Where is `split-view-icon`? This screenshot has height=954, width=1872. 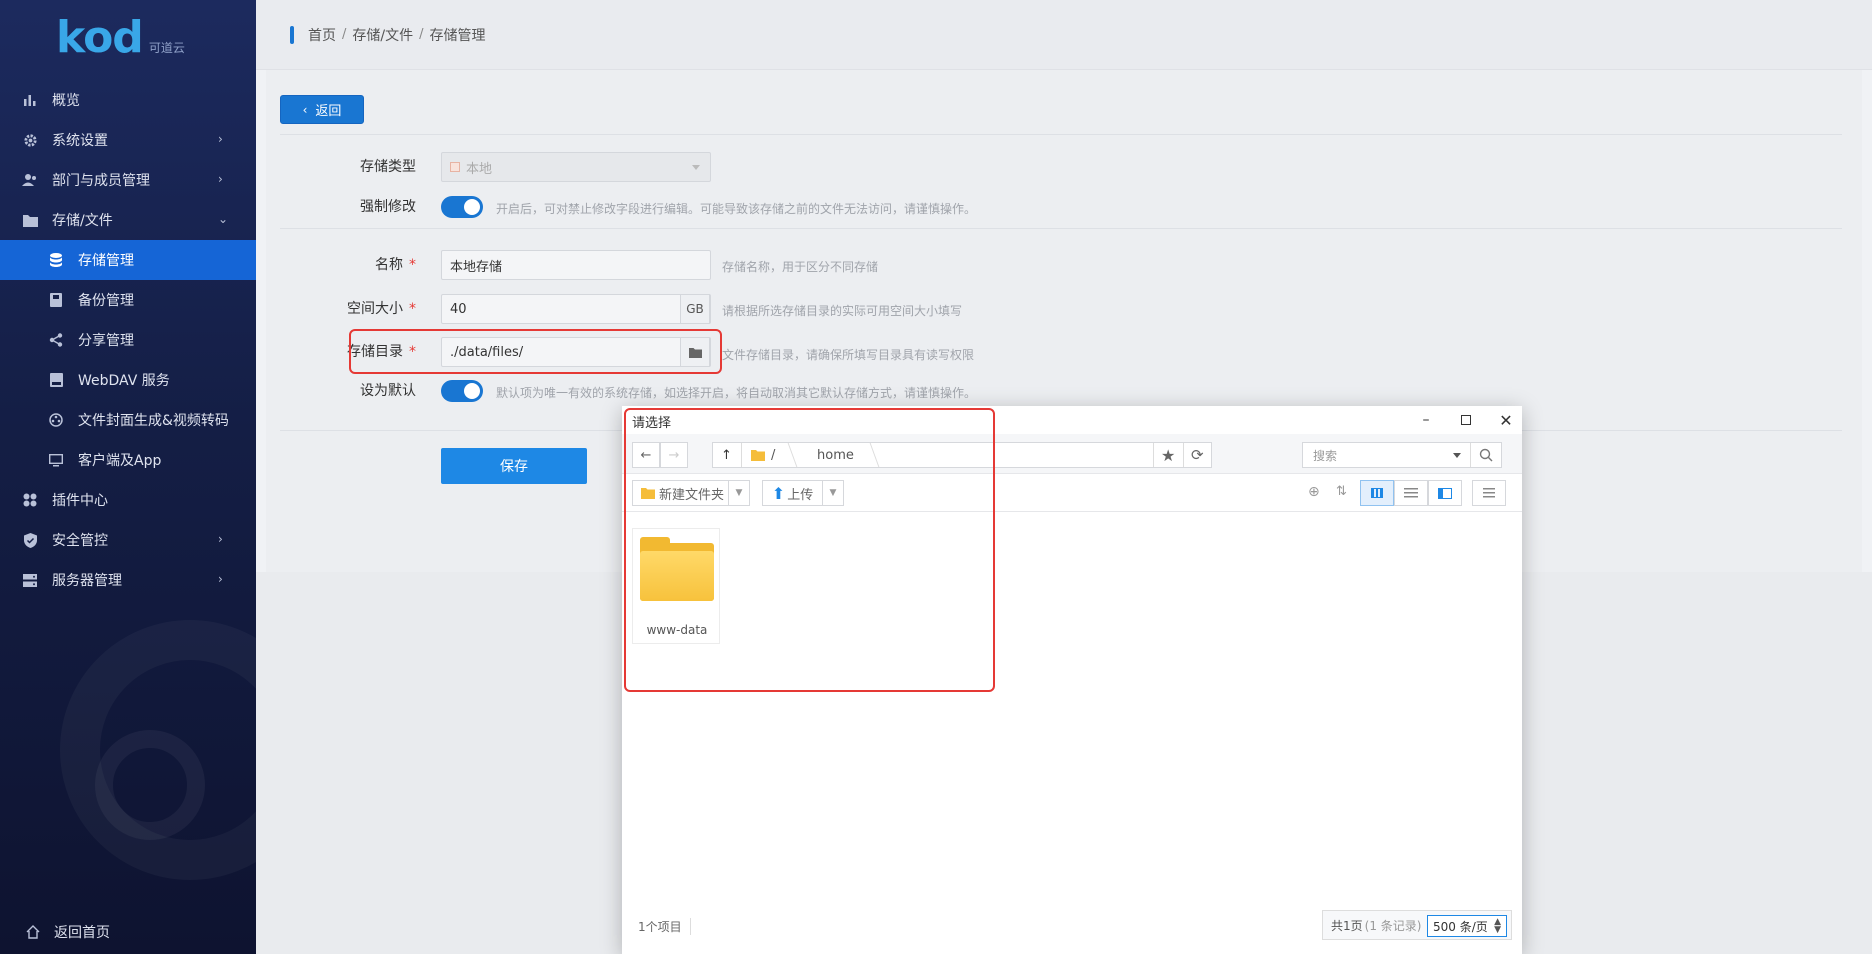 split-view-icon is located at coordinates (1445, 493).